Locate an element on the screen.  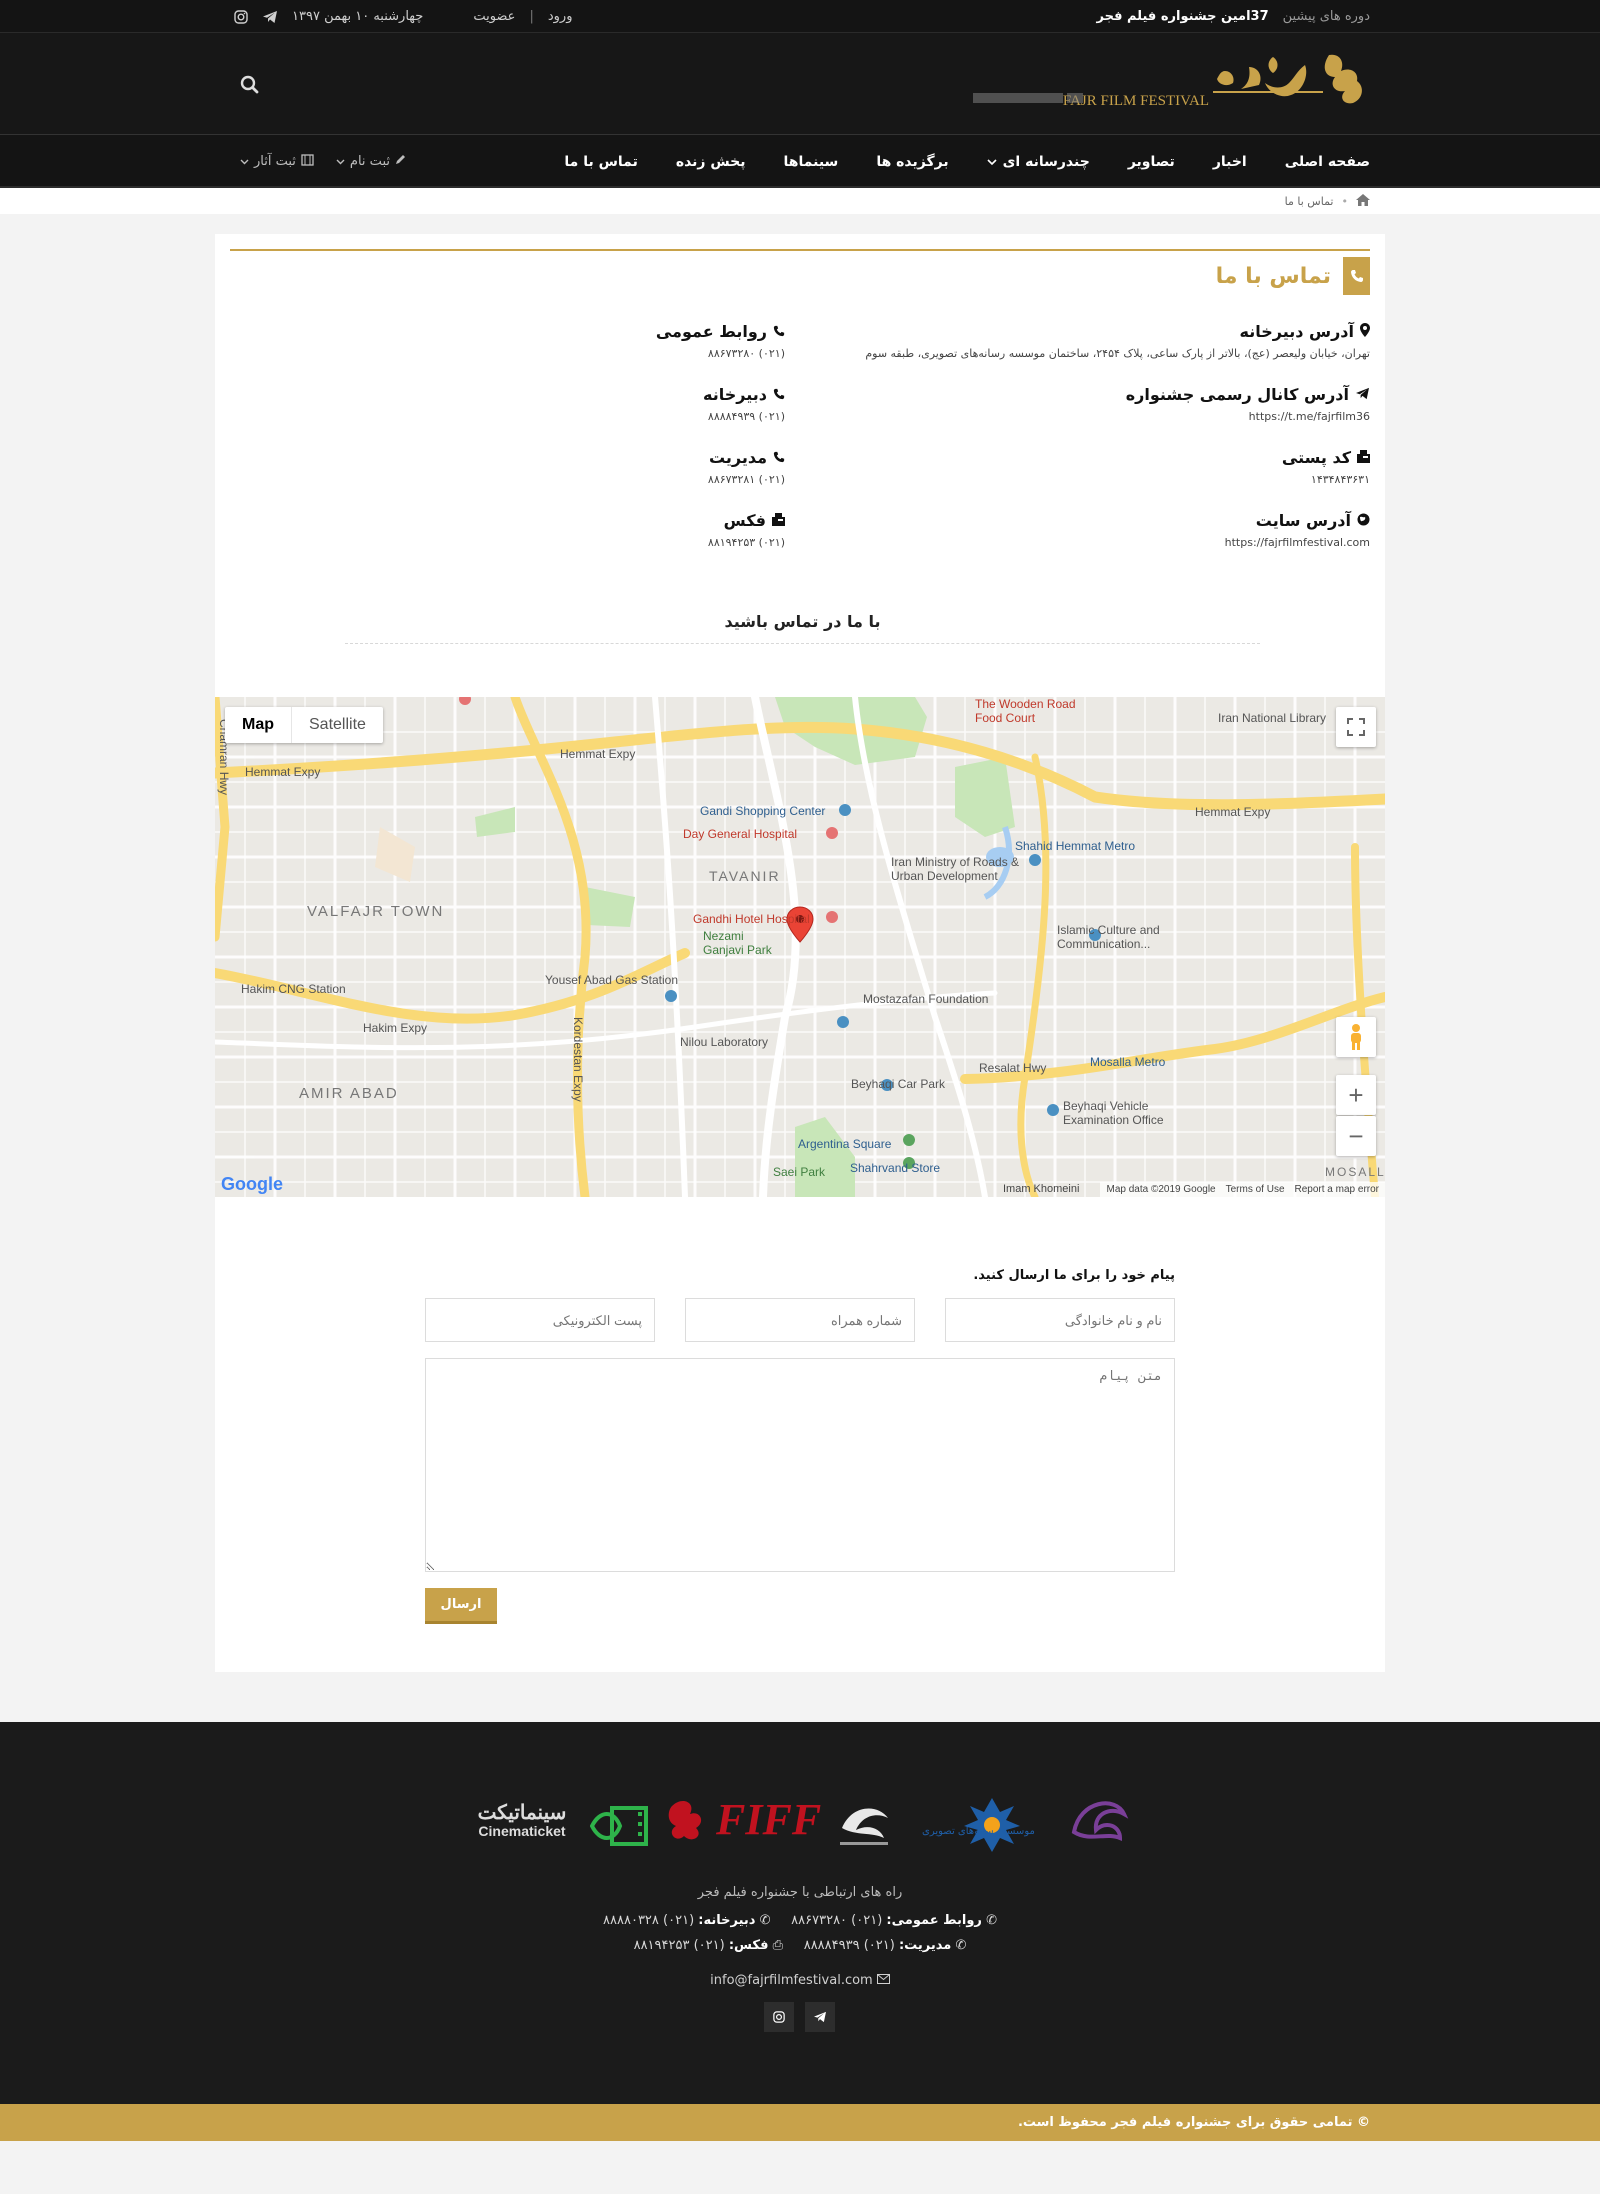
globe-icon is located at coordinates (1363, 520).